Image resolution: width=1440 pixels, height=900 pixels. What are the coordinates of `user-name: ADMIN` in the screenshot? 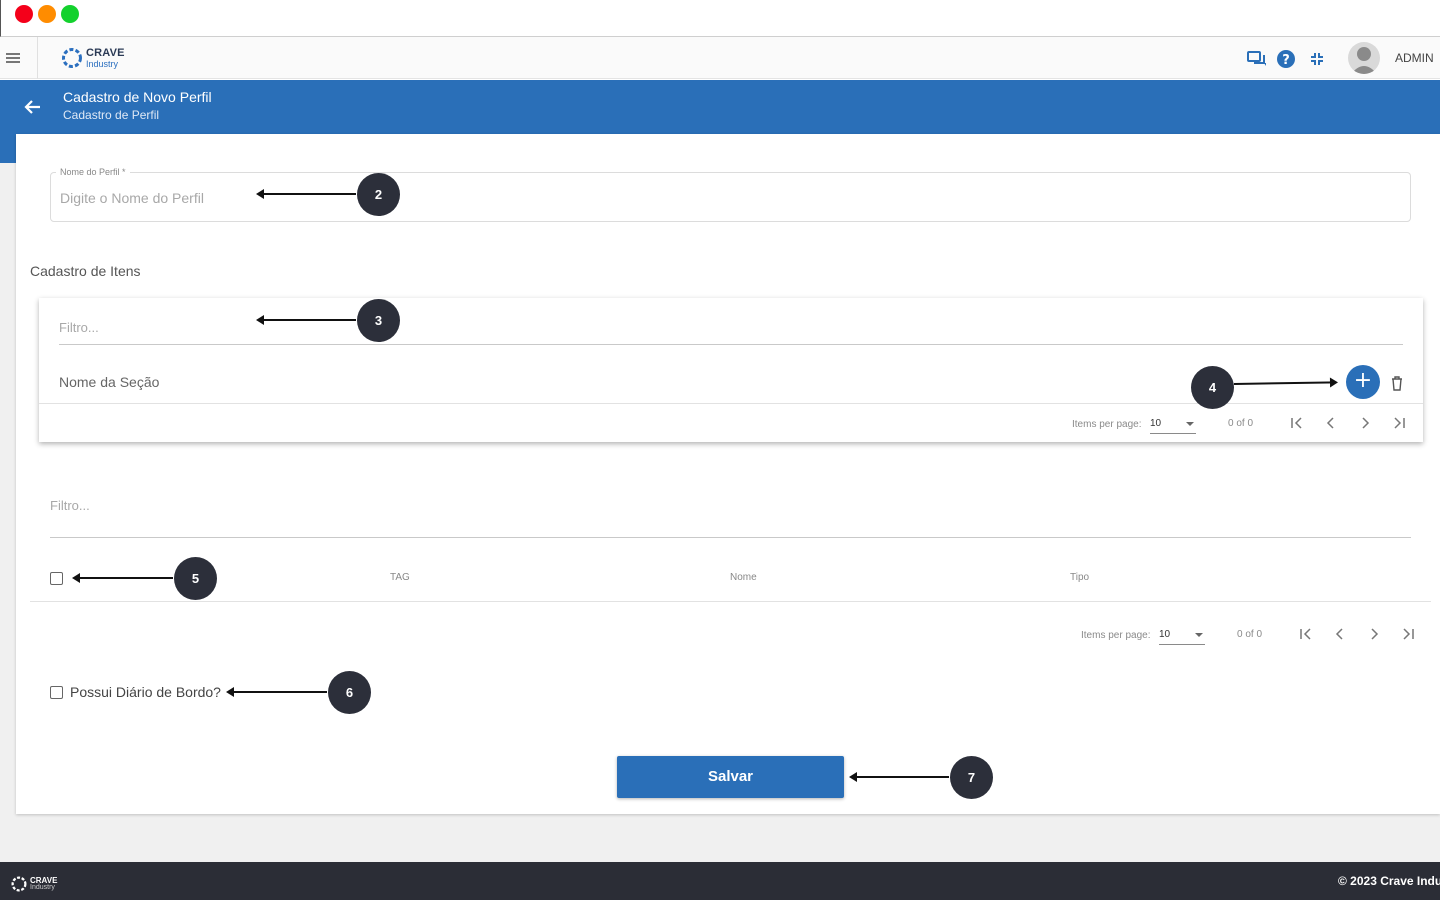 It's located at (1414, 58).